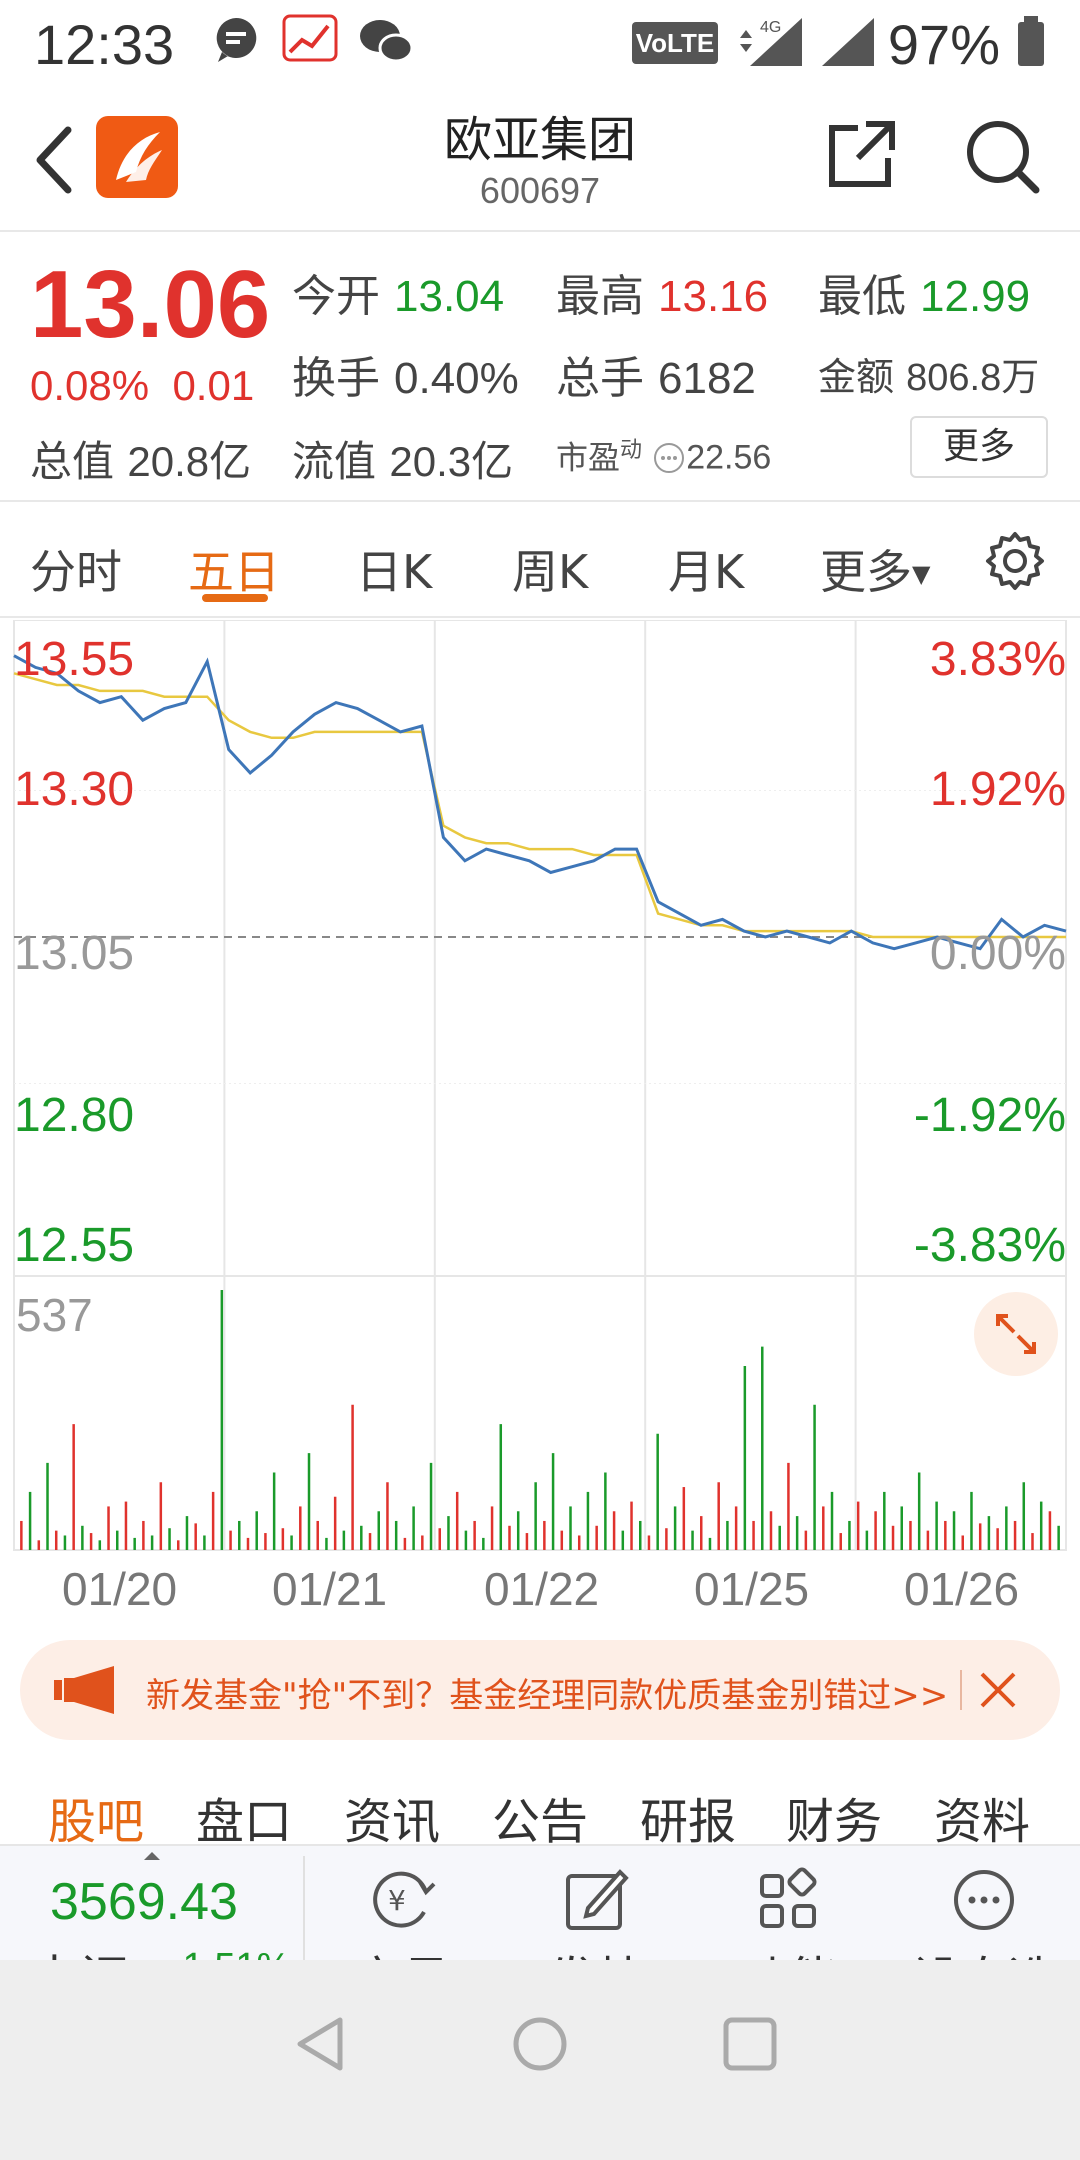  I want to click on quote-pe: 市盈动 22.56, so click(664, 457).